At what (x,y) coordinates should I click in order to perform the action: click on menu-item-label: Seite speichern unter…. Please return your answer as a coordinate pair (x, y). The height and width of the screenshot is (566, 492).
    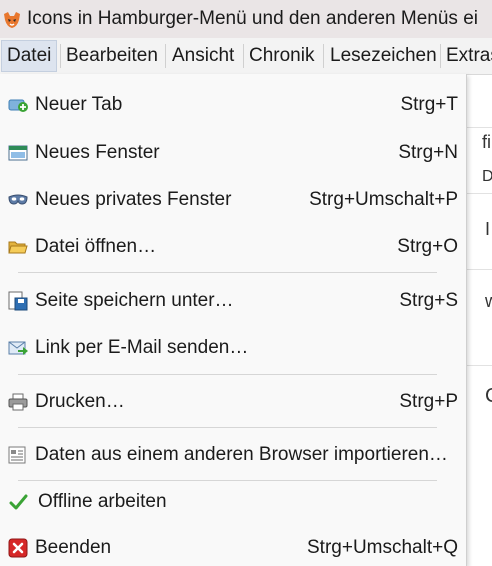
    Looking at the image, I should click on (134, 300).